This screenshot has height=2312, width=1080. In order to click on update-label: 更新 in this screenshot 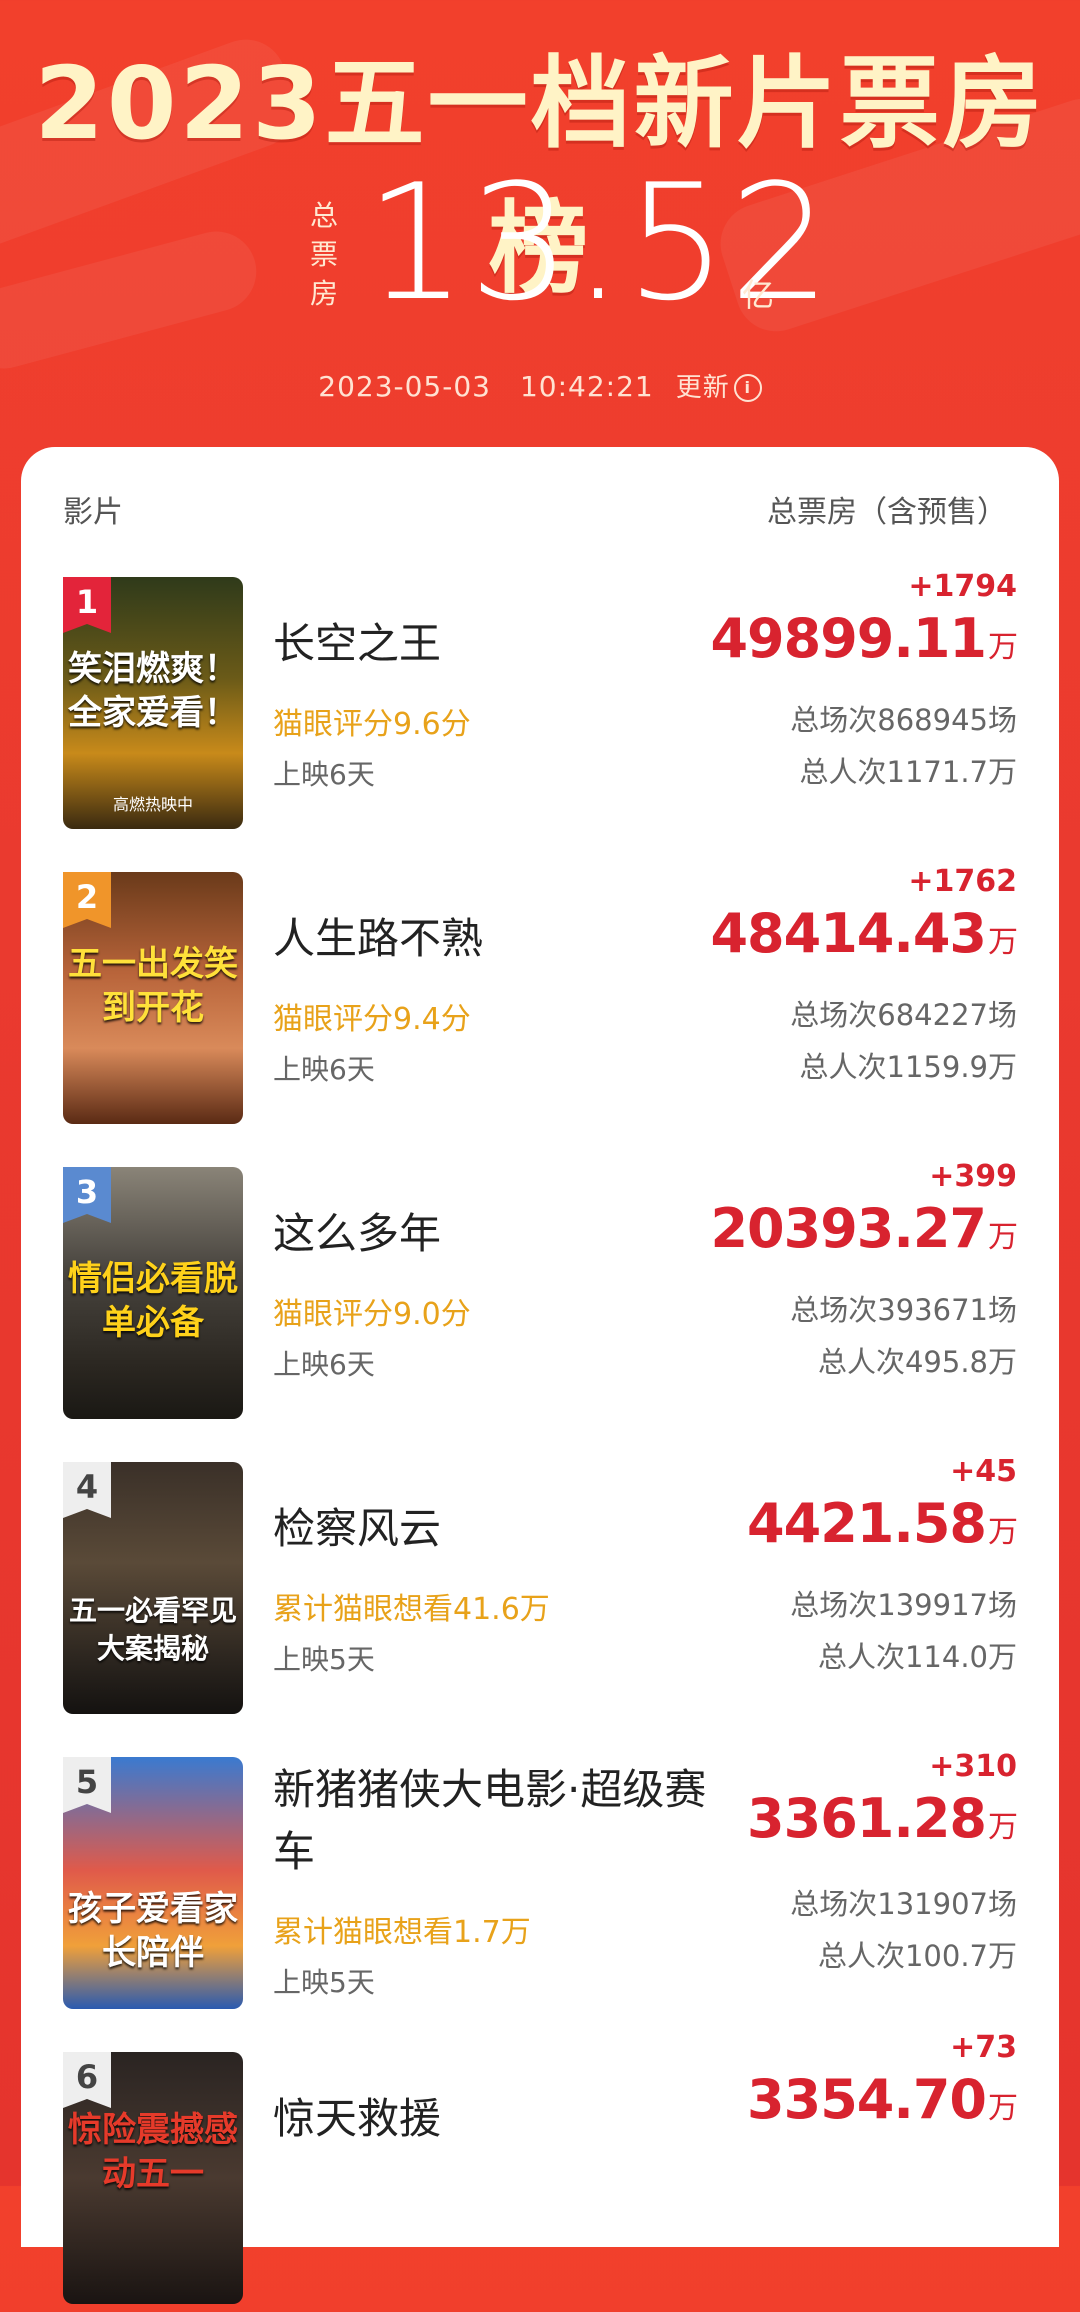, I will do `click(702, 388)`.